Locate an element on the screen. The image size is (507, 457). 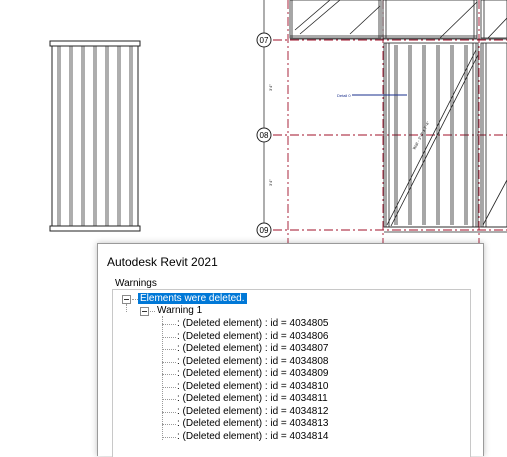
deleted-element-item: : (Deleted element) : id = 4034810 is located at coordinates (252, 387).